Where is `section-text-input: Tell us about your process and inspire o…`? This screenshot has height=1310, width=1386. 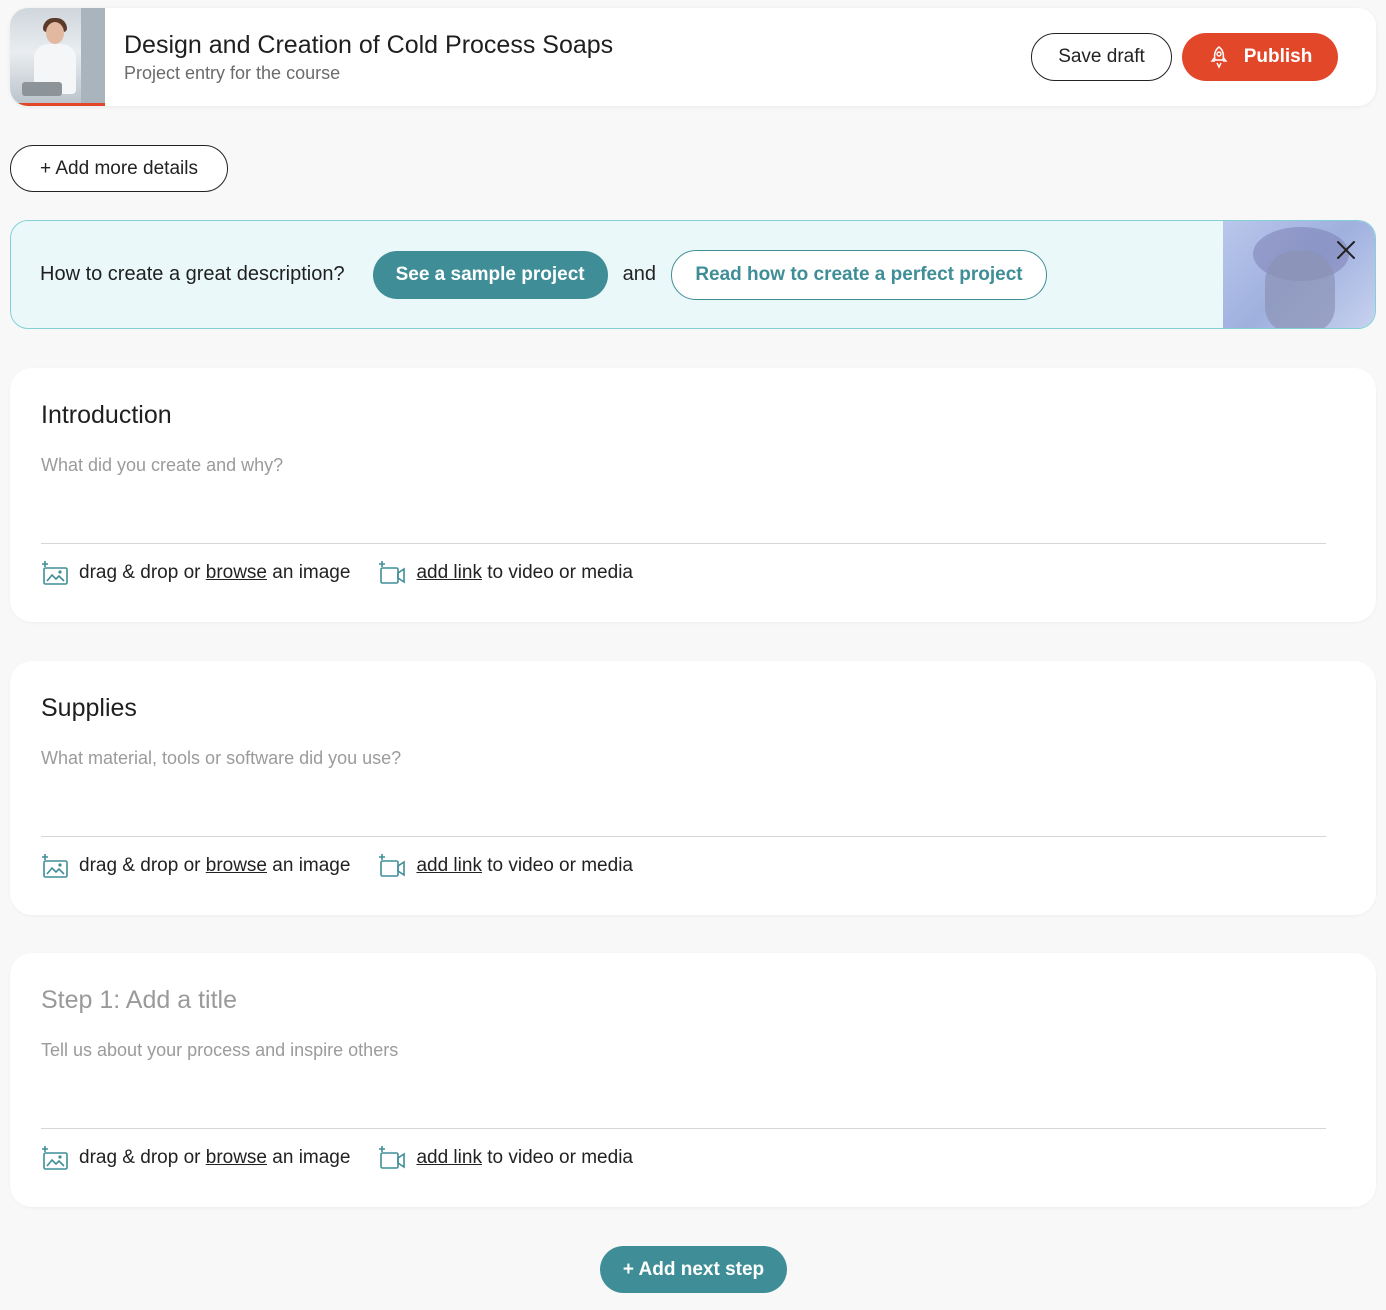 section-text-input: Tell us about your process and inspire o… is located at coordinates (219, 1050).